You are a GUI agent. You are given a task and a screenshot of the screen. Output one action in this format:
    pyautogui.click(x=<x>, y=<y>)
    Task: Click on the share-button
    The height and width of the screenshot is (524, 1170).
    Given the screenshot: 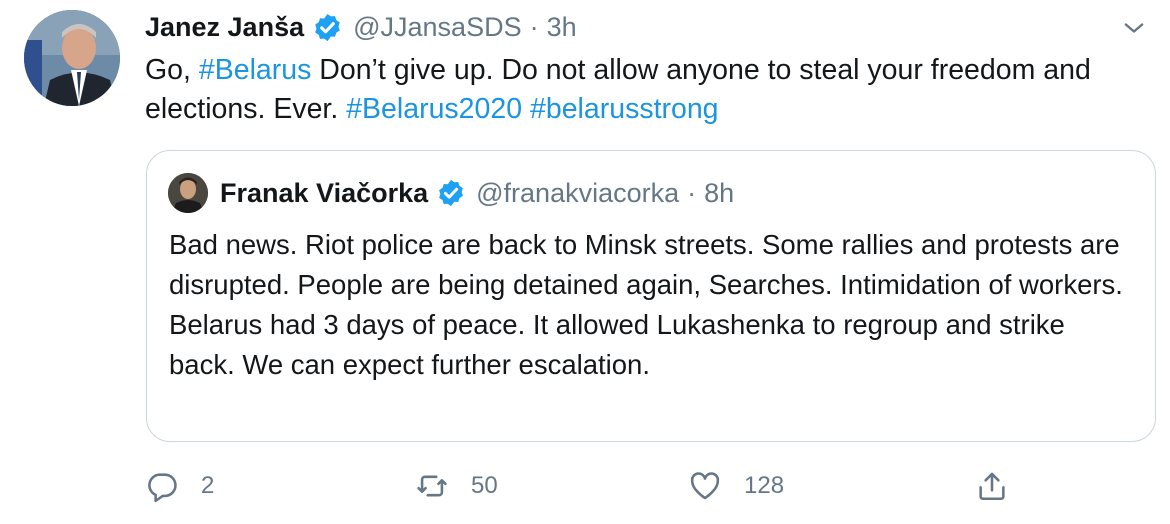 What is the action you would take?
    pyautogui.click(x=992, y=486)
    